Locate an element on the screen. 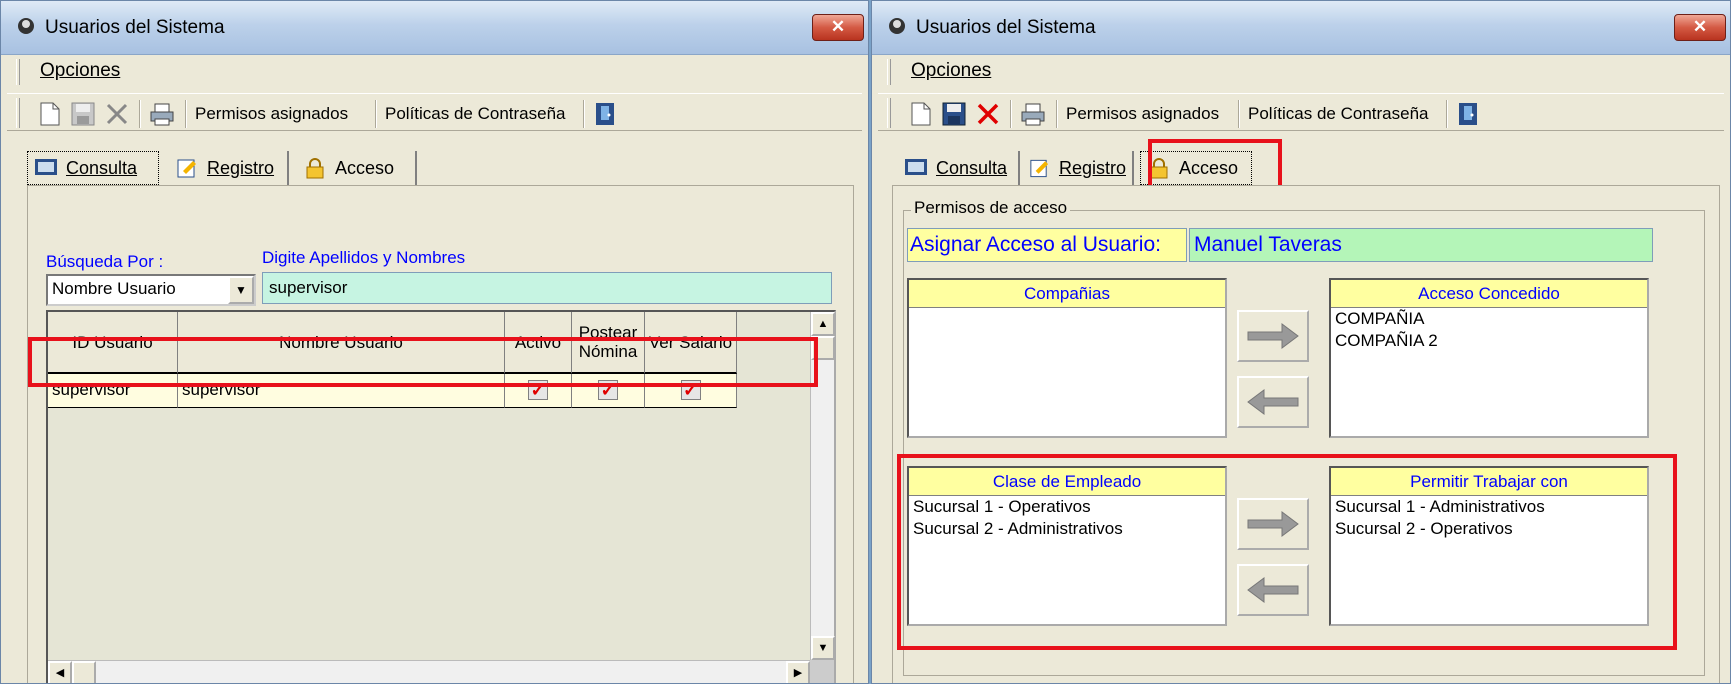  tab-acceso: Acceso is located at coordinates (357, 168).